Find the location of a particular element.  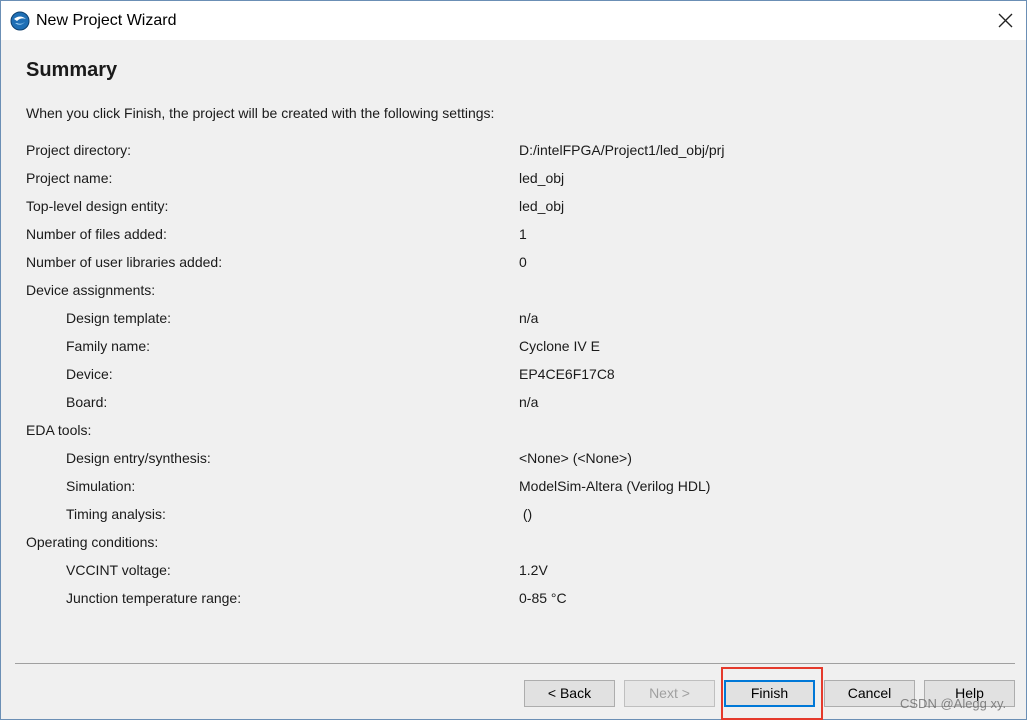

setting-row: VCCINT voltage: 1.2V is located at coordinates (513, 575).